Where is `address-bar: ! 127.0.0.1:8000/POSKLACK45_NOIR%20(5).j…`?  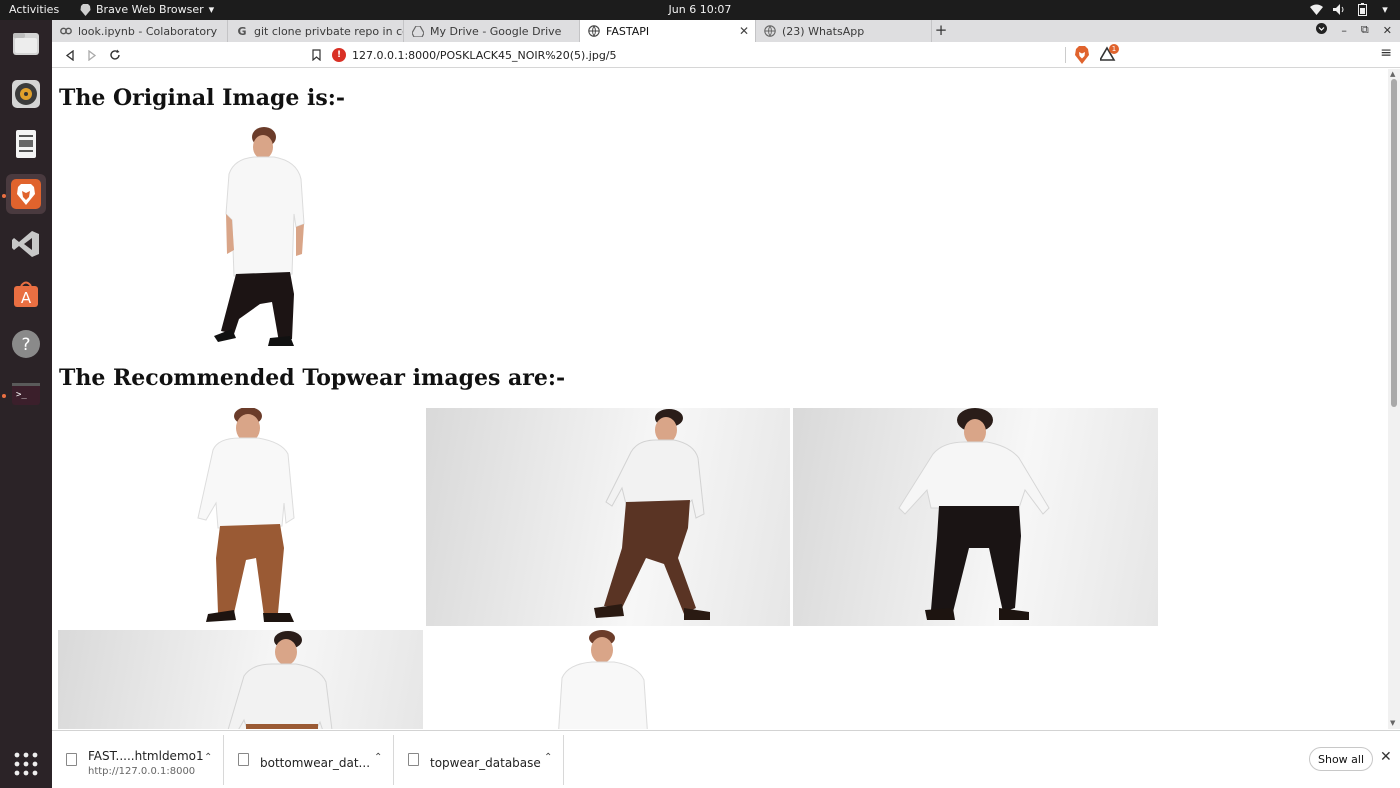 address-bar: ! 127.0.0.1:8000/POSKLACK45_NOIR%20(5).j… is located at coordinates (702, 55).